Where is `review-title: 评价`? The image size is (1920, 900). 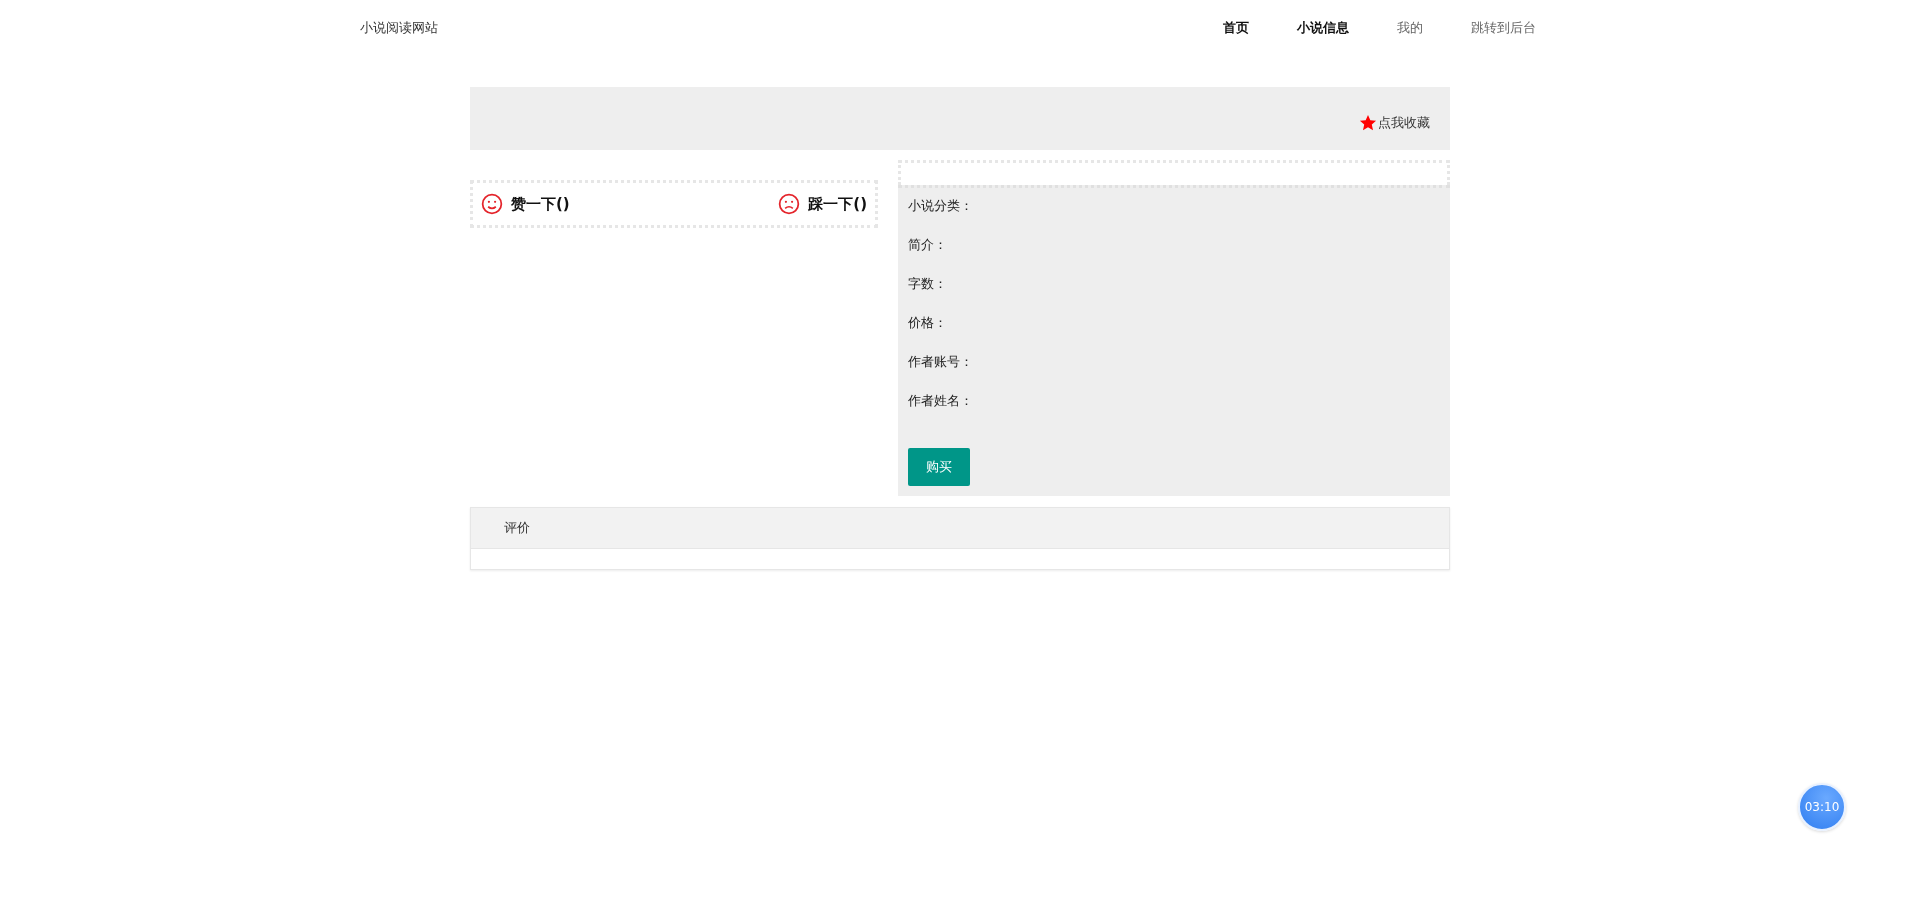 review-title: 评价 is located at coordinates (517, 528).